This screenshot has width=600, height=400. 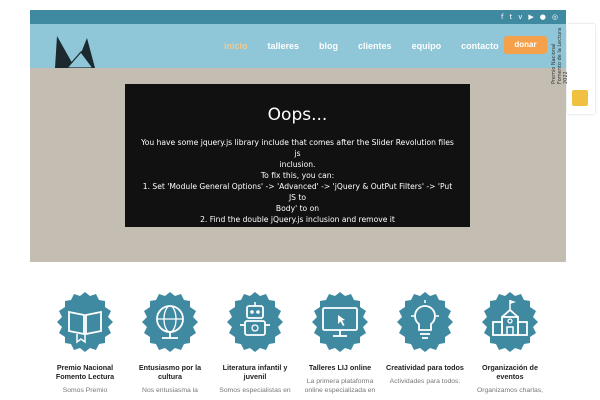 I want to click on feature-title: Creatividad para todos, so click(x=425, y=367).